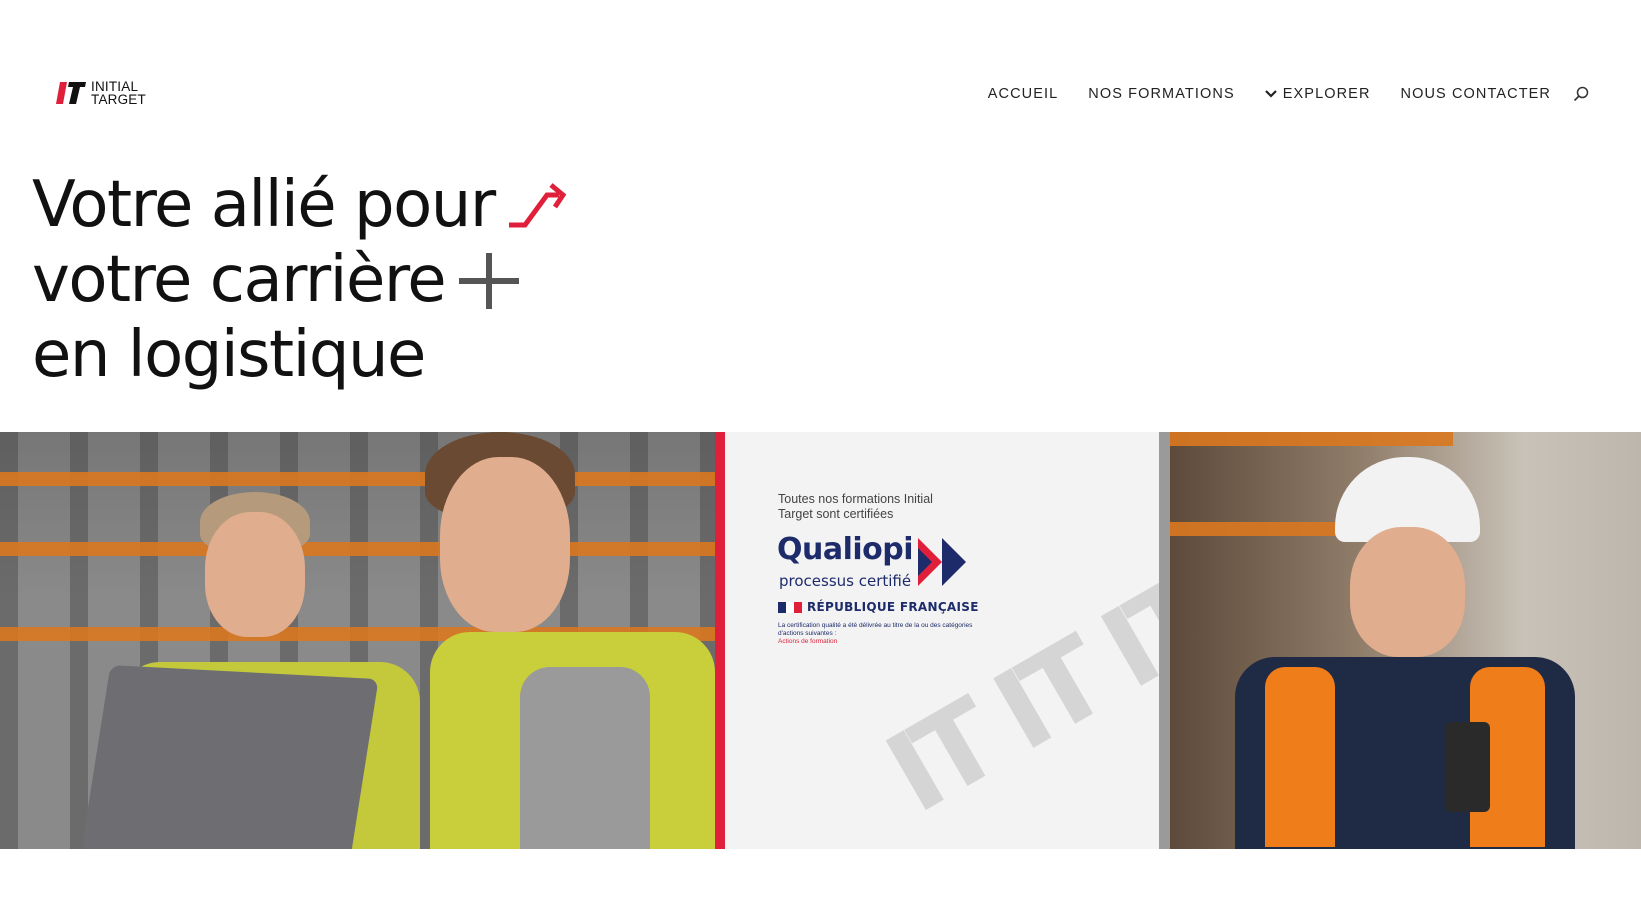  What do you see at coordinates (1467, 767) in the screenshot?
I see `barcode-scanner` at bounding box center [1467, 767].